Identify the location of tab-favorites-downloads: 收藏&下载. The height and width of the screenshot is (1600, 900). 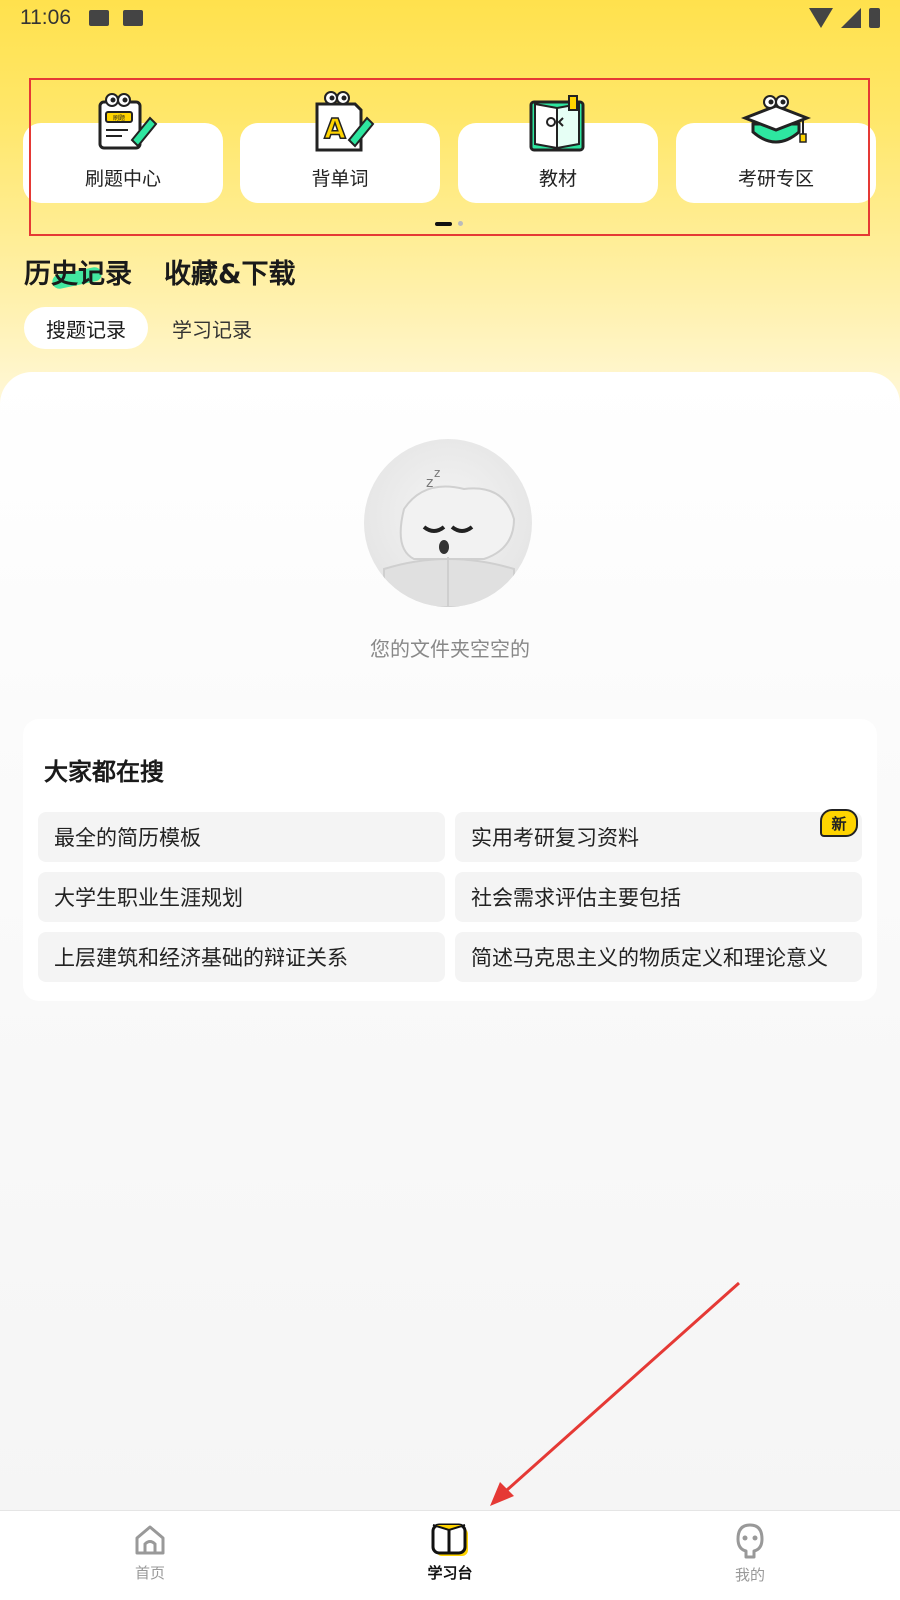
(230, 271).